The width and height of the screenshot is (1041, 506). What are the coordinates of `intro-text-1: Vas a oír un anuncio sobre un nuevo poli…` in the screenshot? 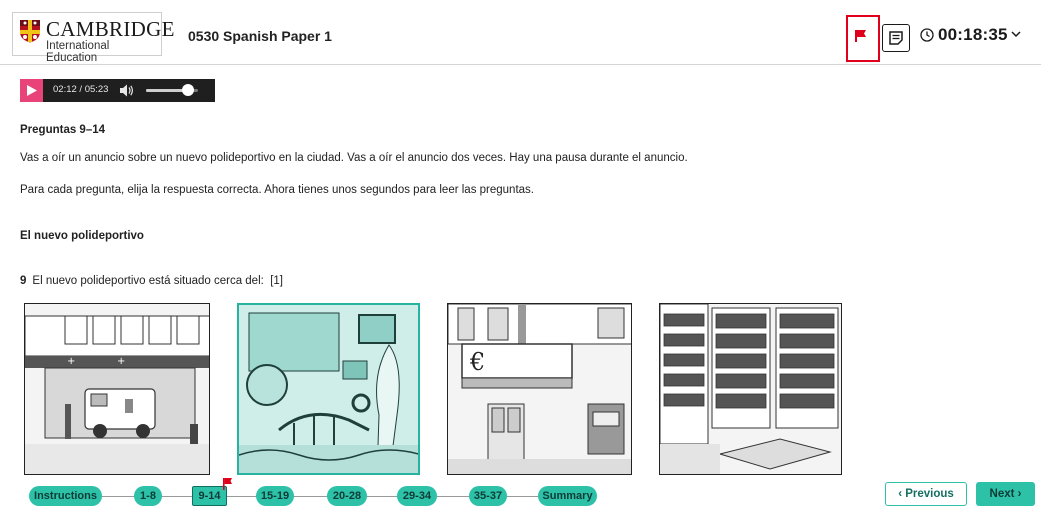 It's located at (354, 158).